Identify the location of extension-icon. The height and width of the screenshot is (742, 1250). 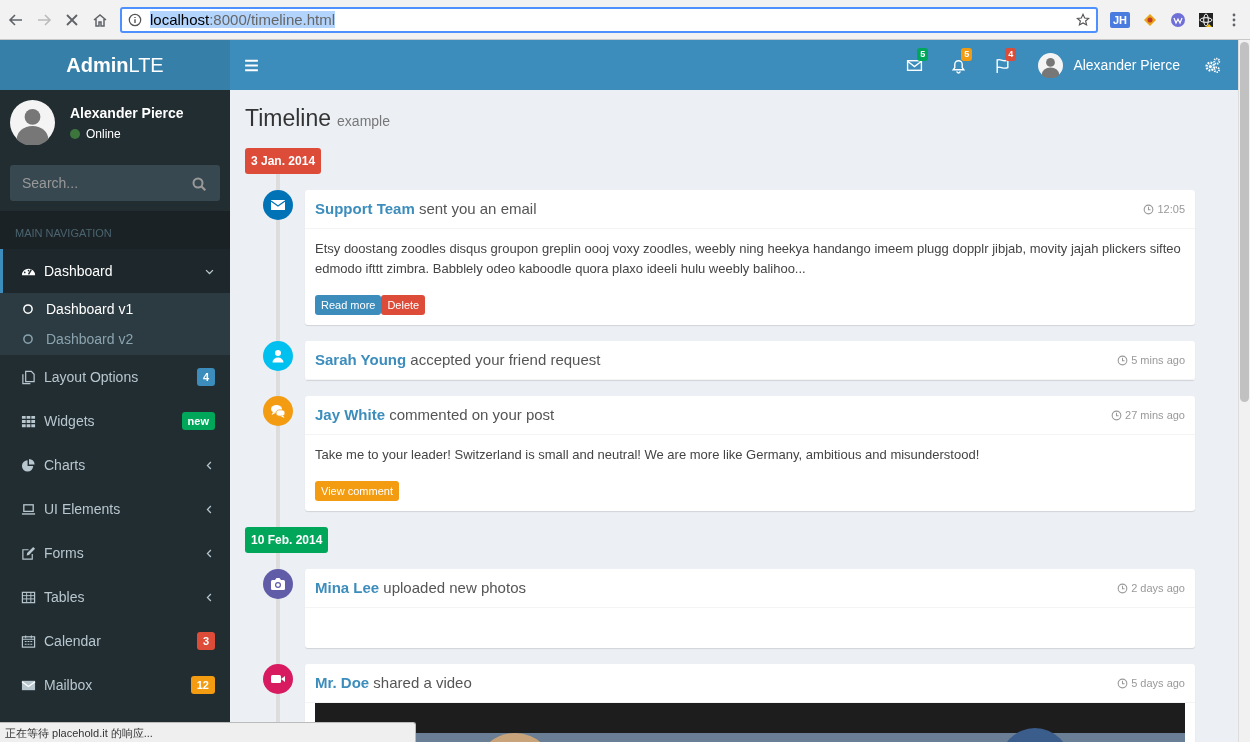
(1206, 19).